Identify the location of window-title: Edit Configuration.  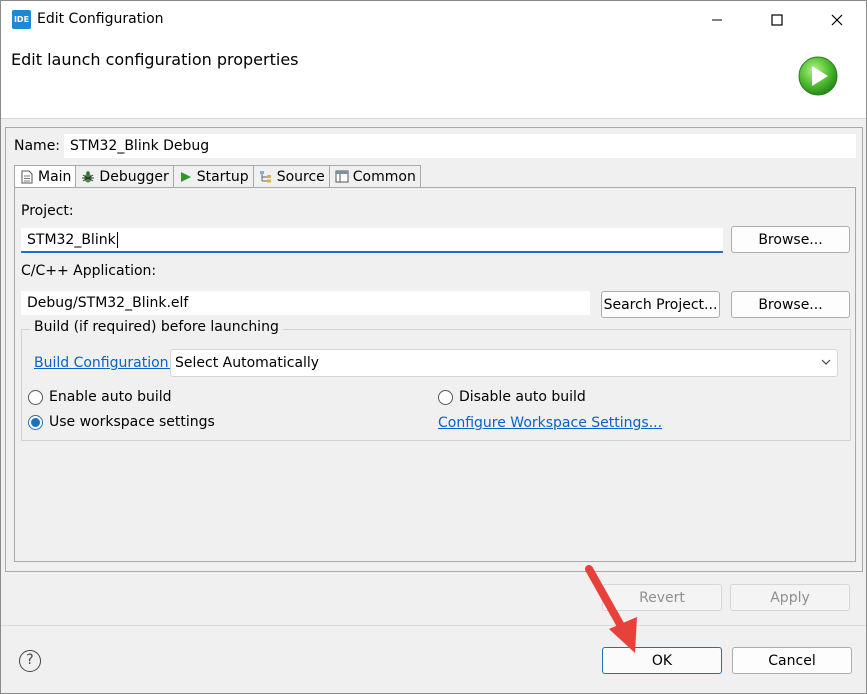
(100, 19).